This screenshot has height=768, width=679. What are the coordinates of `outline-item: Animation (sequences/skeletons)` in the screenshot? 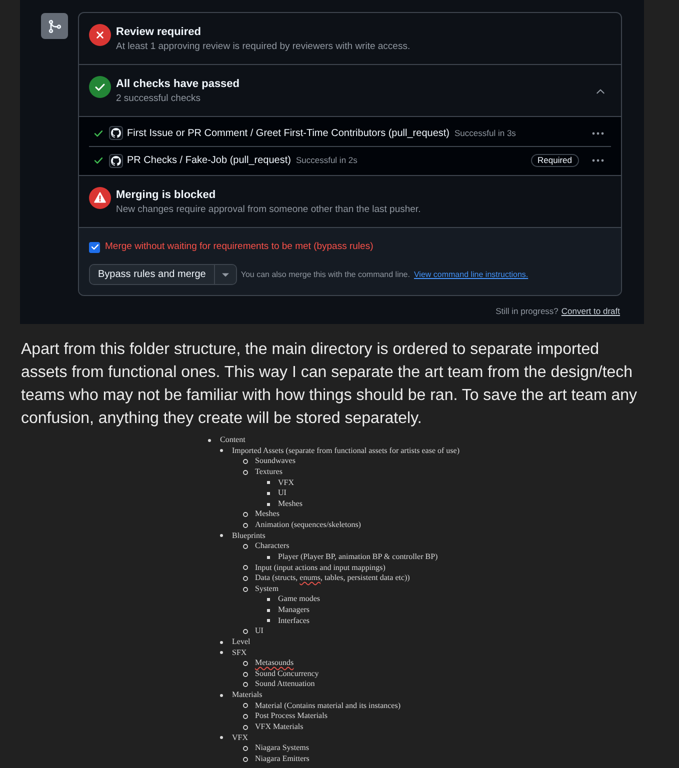 It's located at (308, 525).